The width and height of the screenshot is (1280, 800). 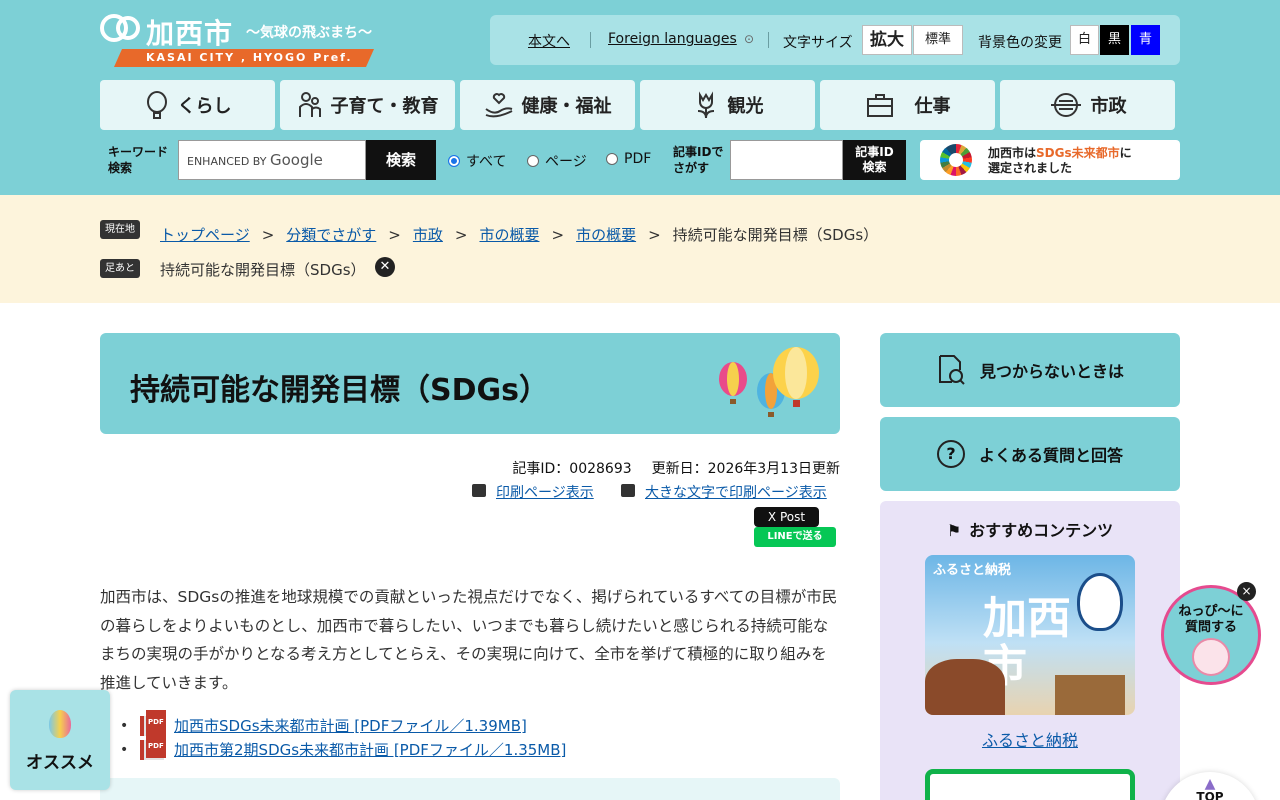 What do you see at coordinates (795, 537) in the screenshot?
I see `line-send-button: LINEで送る` at bounding box center [795, 537].